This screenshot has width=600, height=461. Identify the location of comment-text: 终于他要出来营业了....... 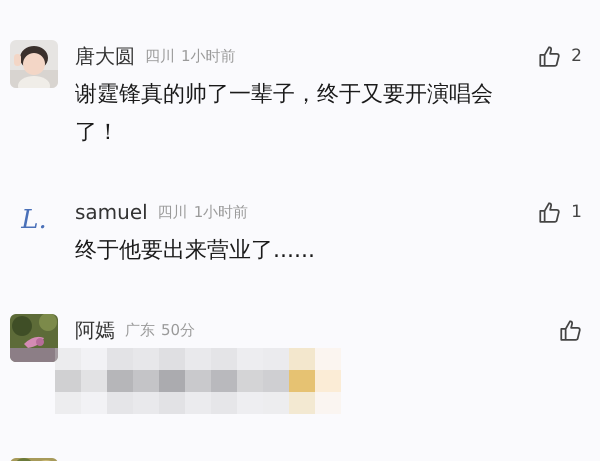
(195, 251).